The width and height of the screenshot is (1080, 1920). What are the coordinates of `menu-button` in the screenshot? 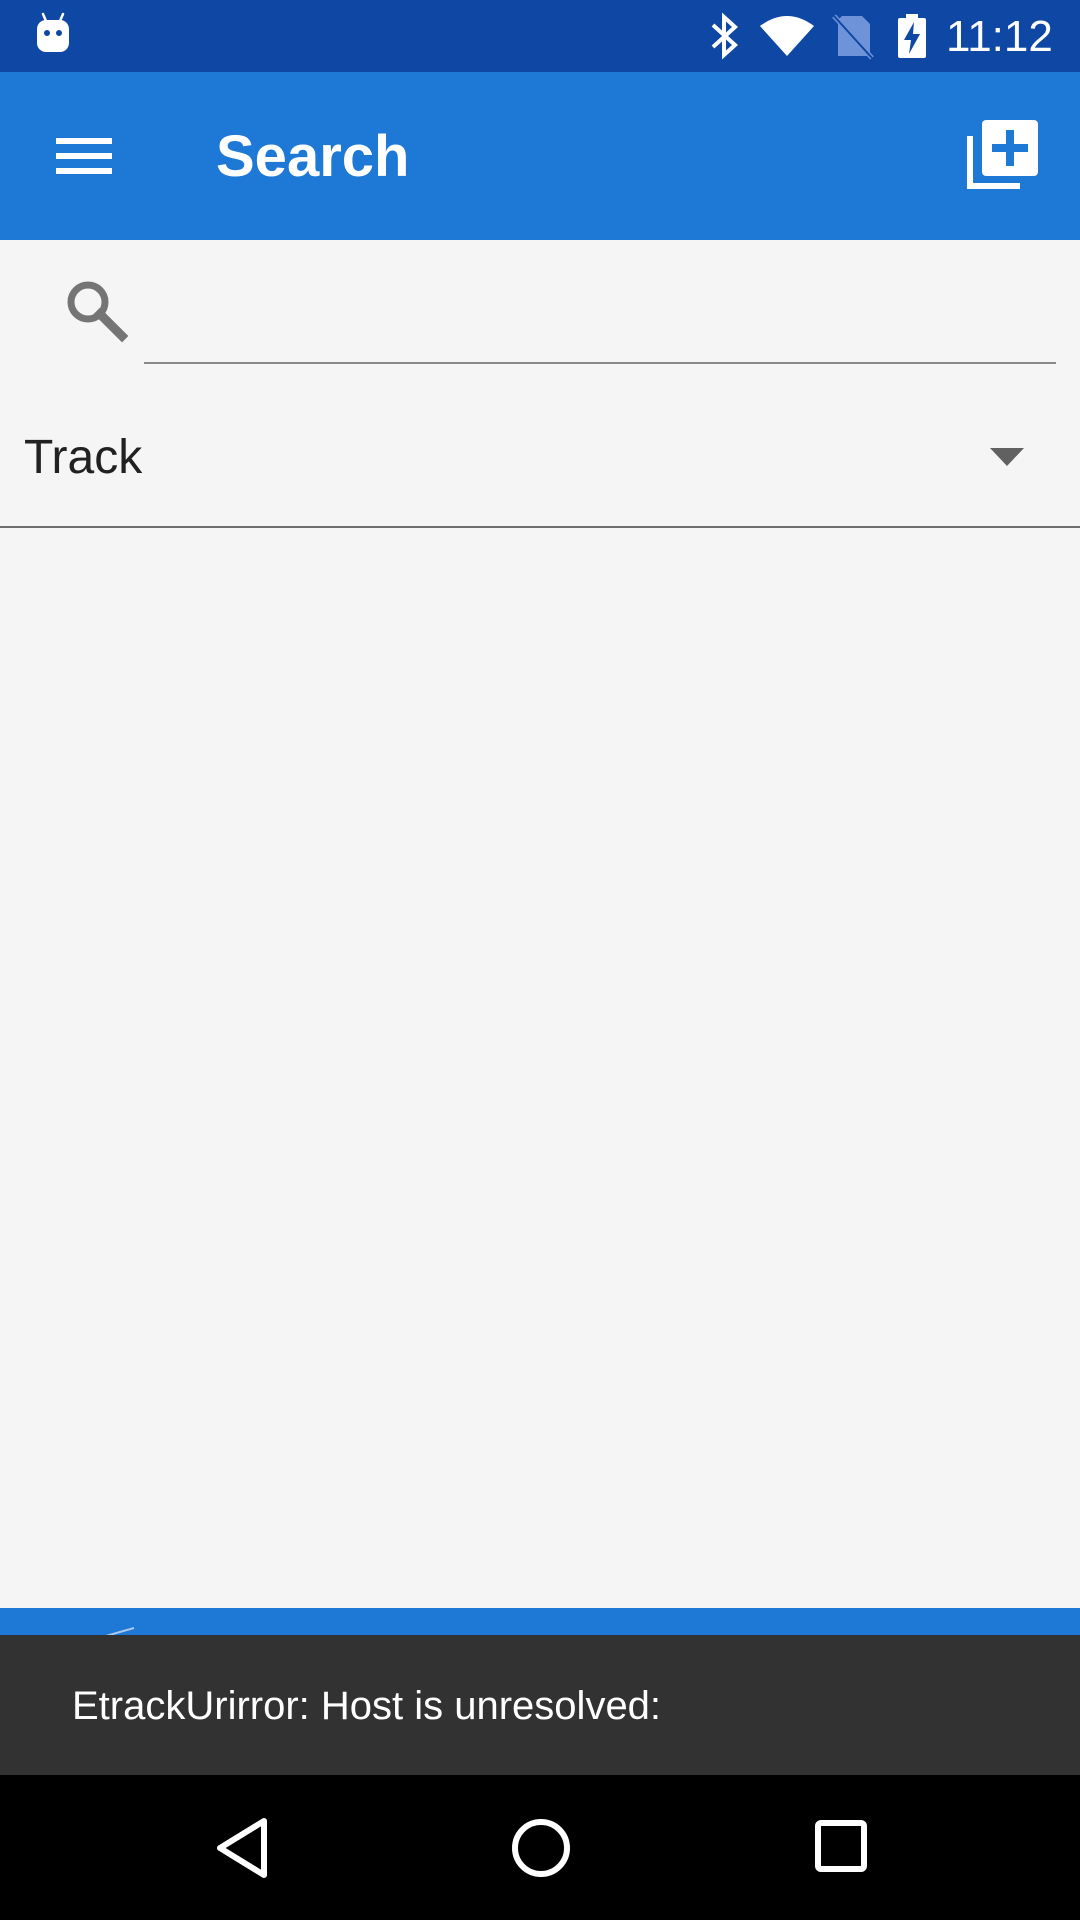 It's located at (84, 156).